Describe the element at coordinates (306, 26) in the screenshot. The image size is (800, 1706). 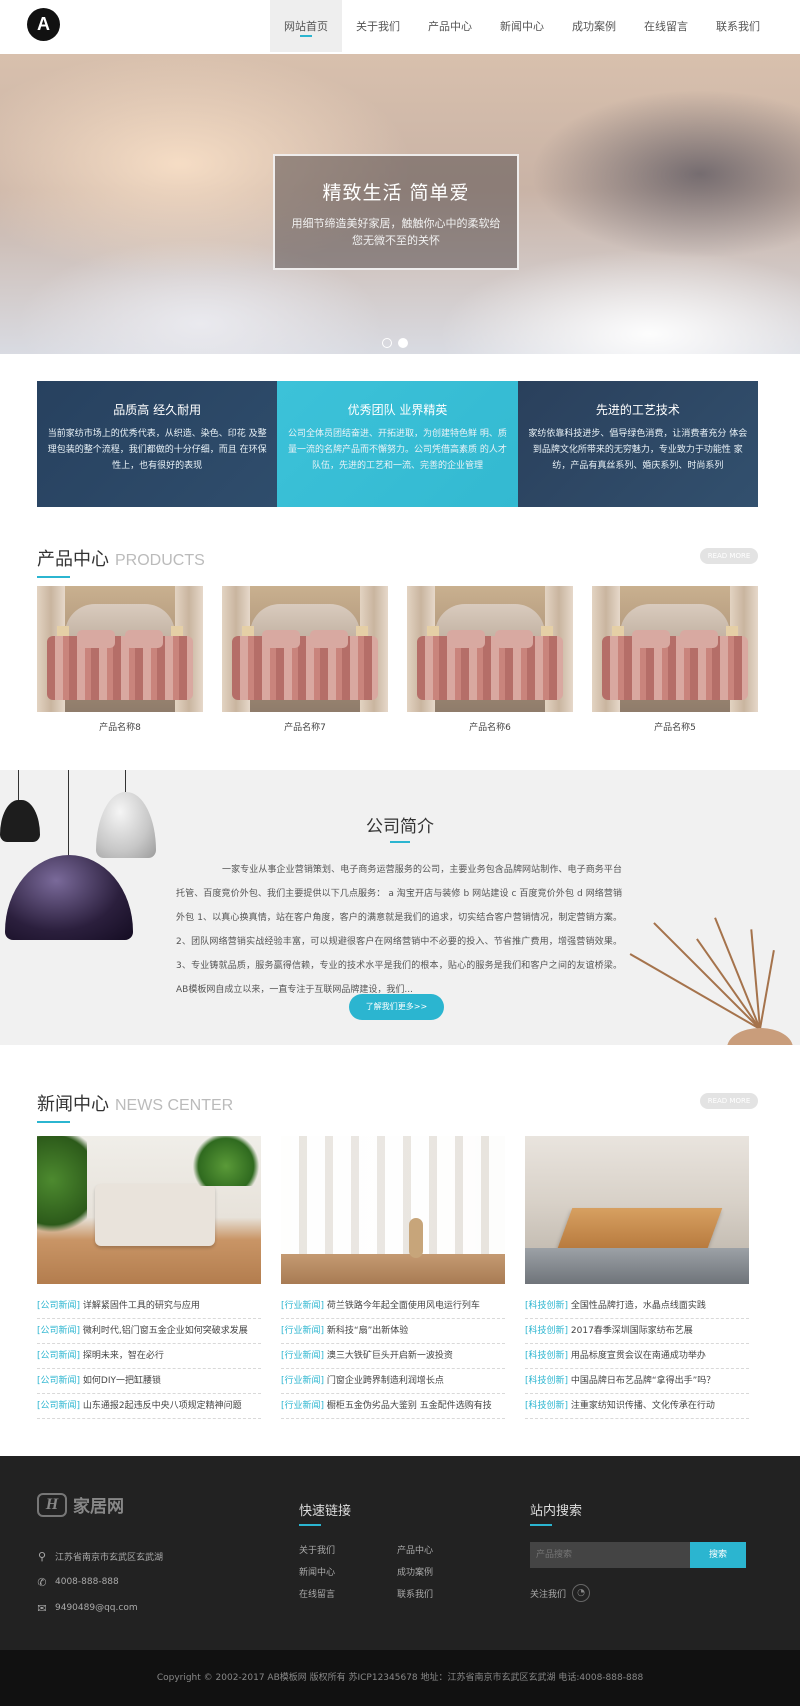
I see `nav-item-home: 网站首页` at that location.